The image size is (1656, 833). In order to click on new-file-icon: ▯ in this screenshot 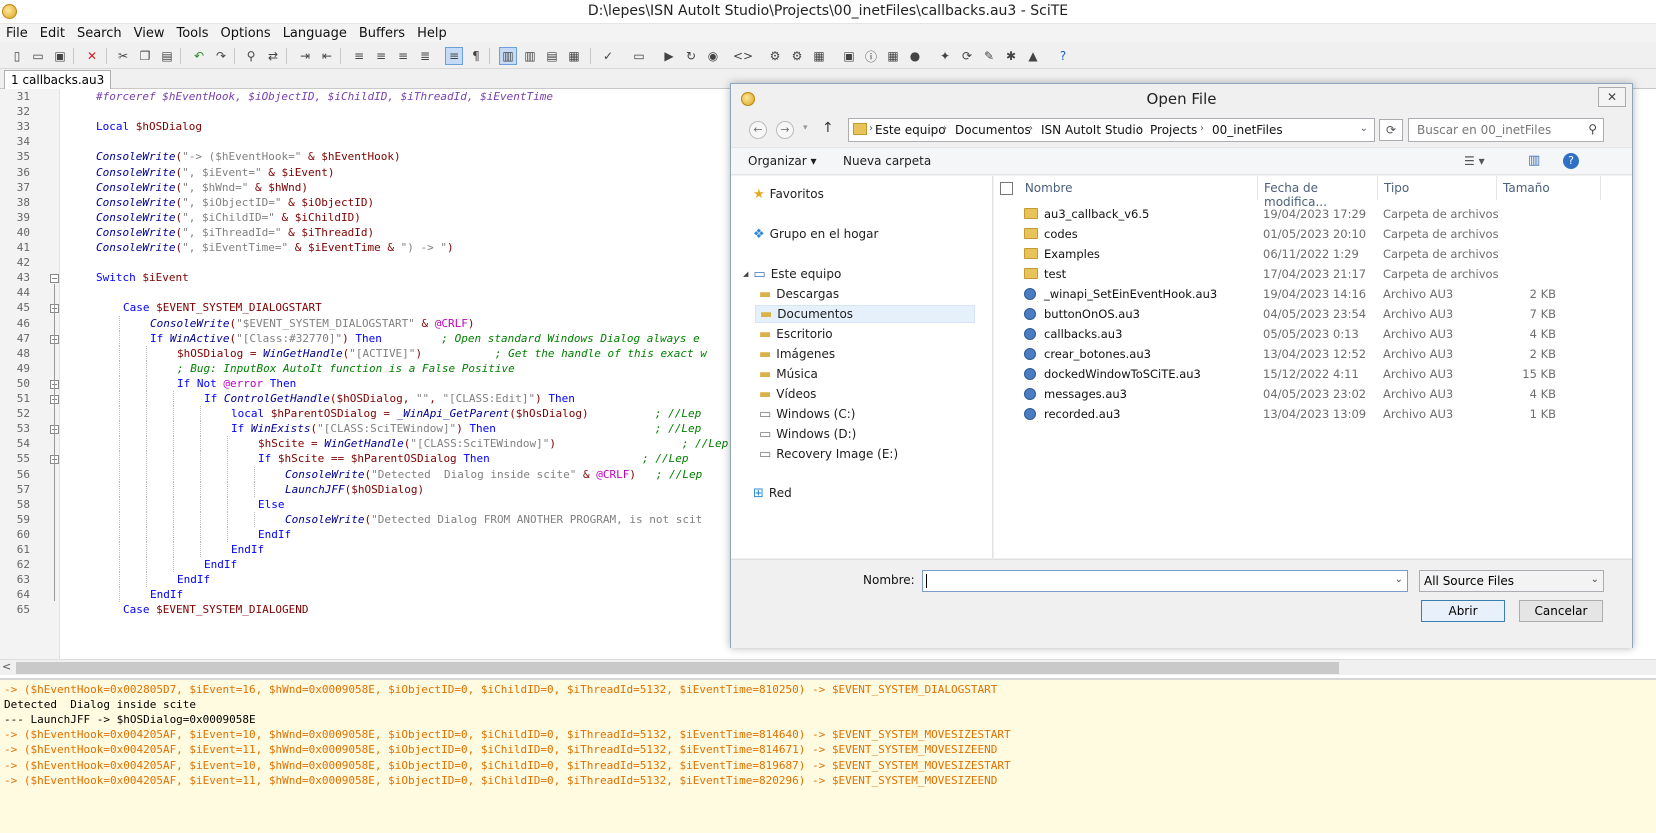, I will do `click(17, 56)`.